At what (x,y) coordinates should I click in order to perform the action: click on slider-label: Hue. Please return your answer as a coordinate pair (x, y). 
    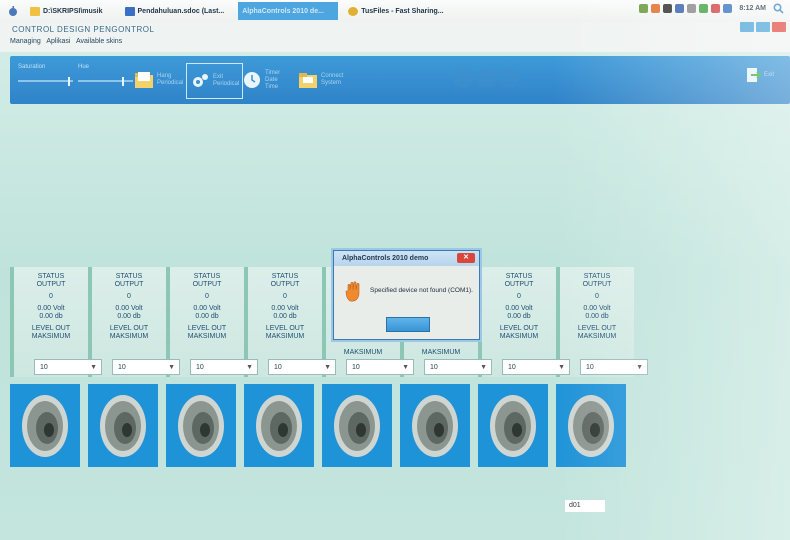
    Looking at the image, I should click on (84, 67).